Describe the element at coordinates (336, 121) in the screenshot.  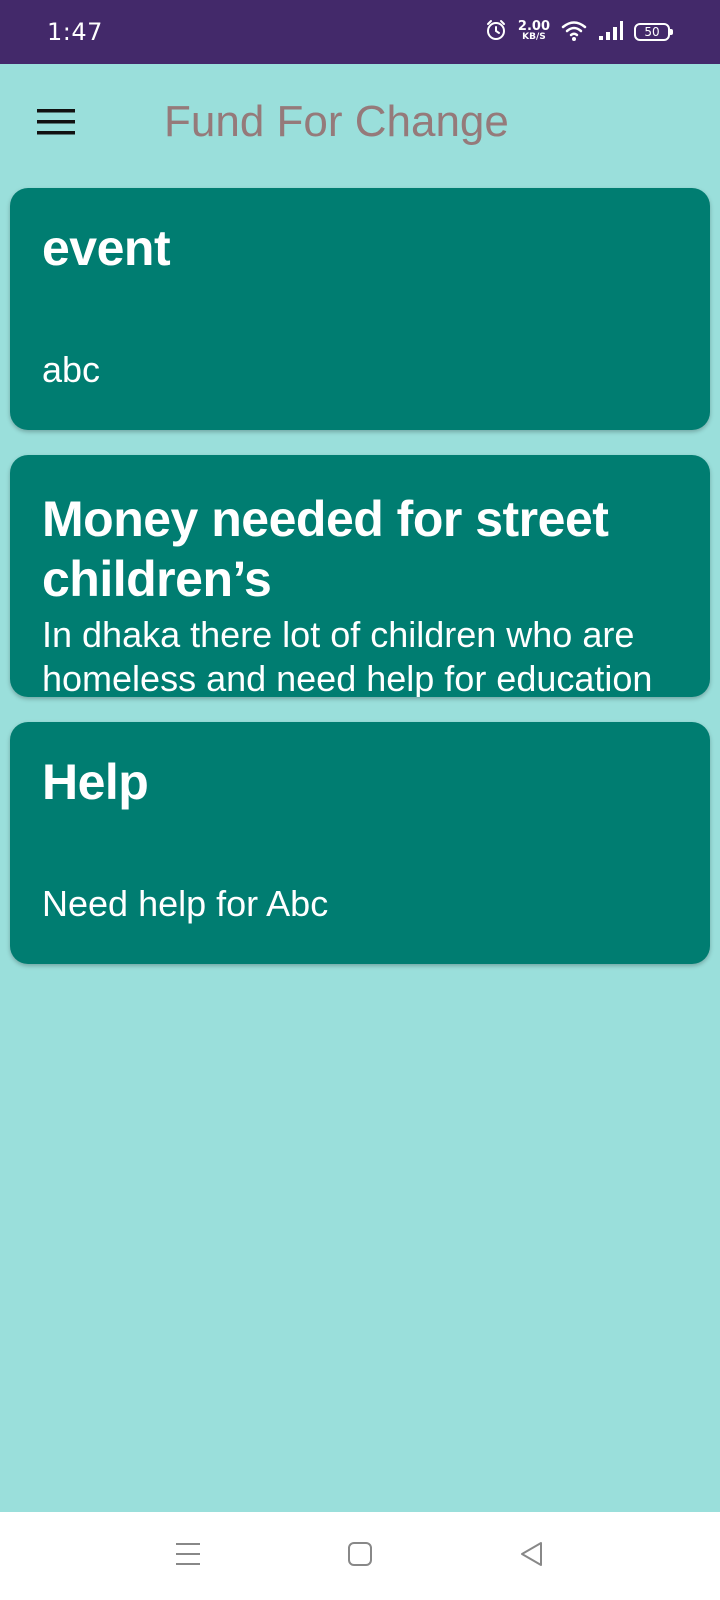
I see `app-title: Fund For Change` at that location.